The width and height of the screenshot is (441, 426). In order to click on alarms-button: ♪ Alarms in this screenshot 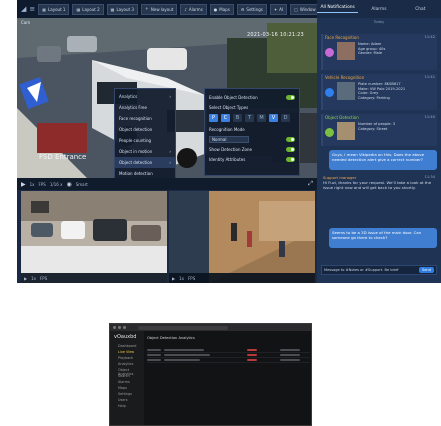, I will do `click(193, 9)`.